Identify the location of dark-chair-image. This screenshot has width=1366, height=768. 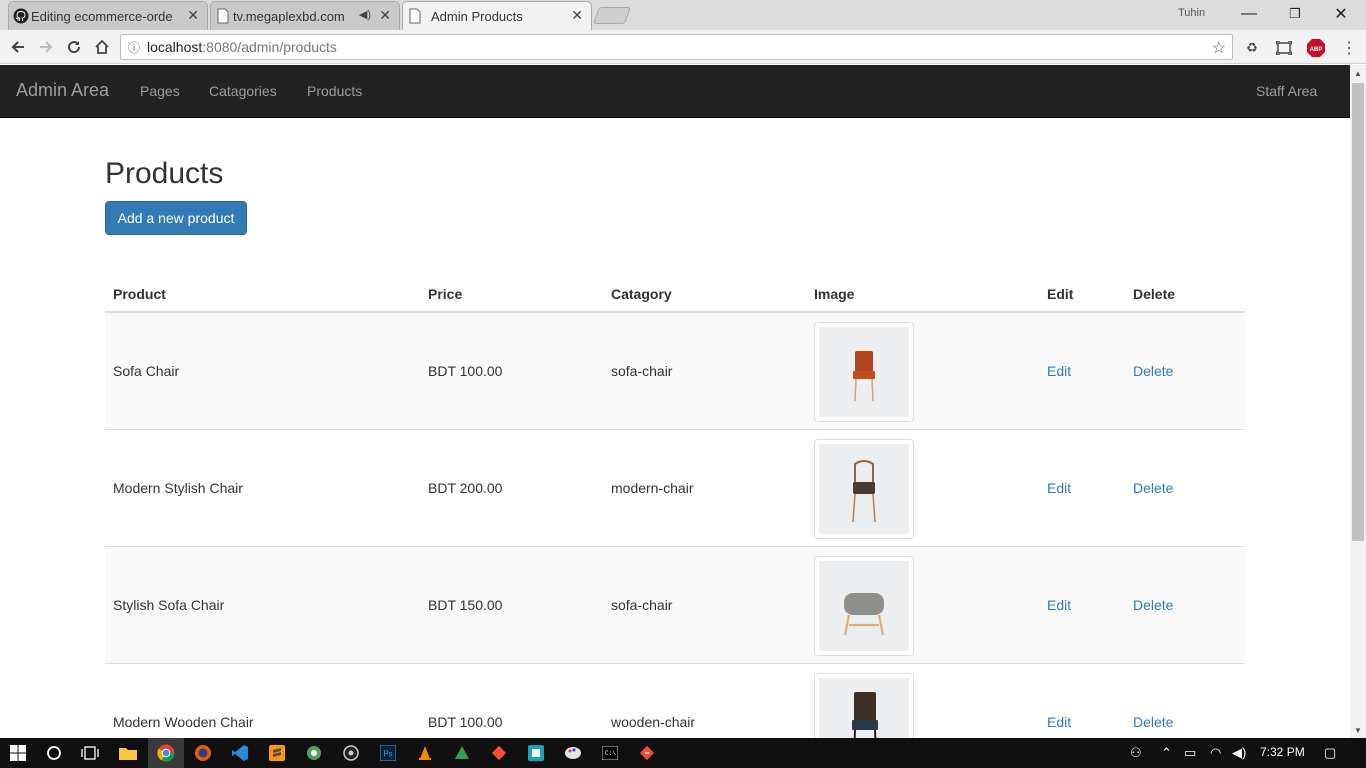
(864, 708).